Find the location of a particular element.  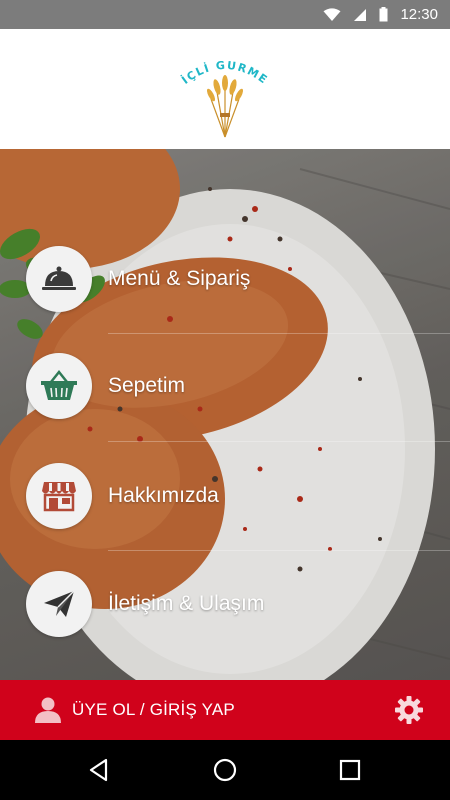

cloche-icon is located at coordinates (59, 278).